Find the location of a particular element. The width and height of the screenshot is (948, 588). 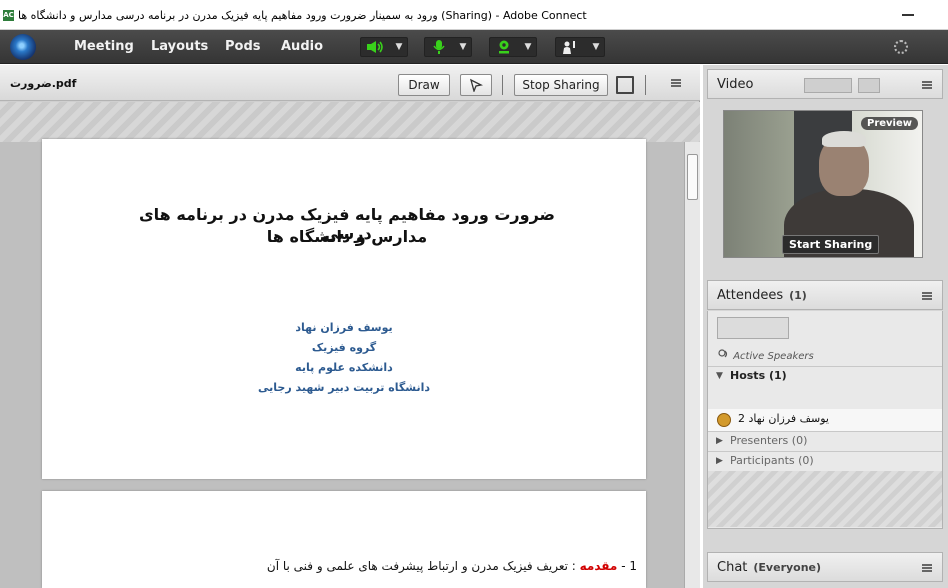

speaker-icon is located at coordinates (375, 47).